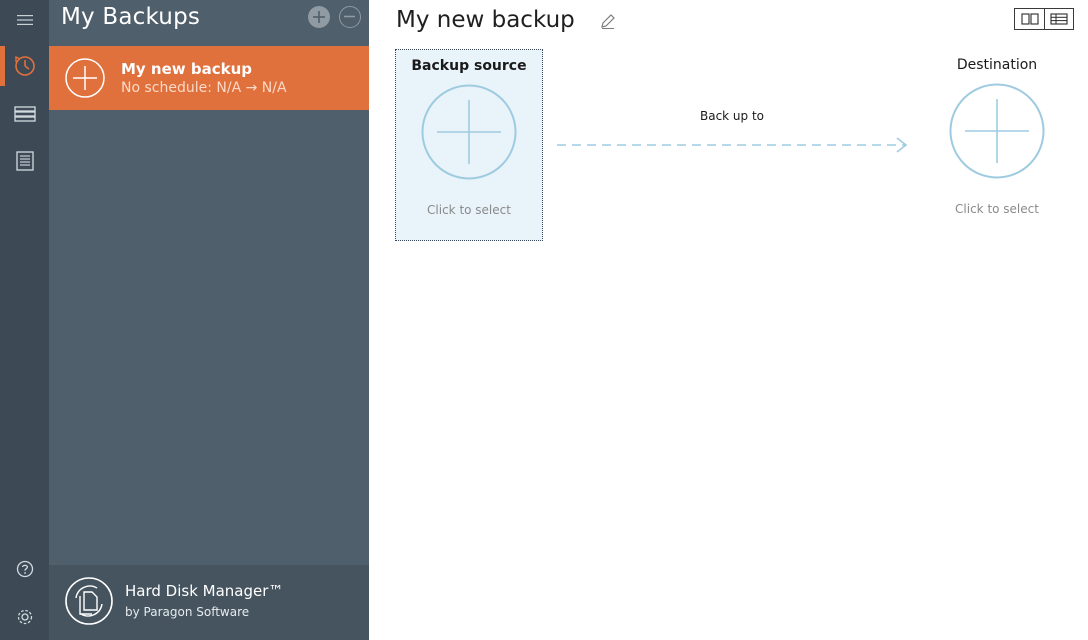 This screenshot has height=640, width=1088. I want to click on settings-button, so click(24, 617).